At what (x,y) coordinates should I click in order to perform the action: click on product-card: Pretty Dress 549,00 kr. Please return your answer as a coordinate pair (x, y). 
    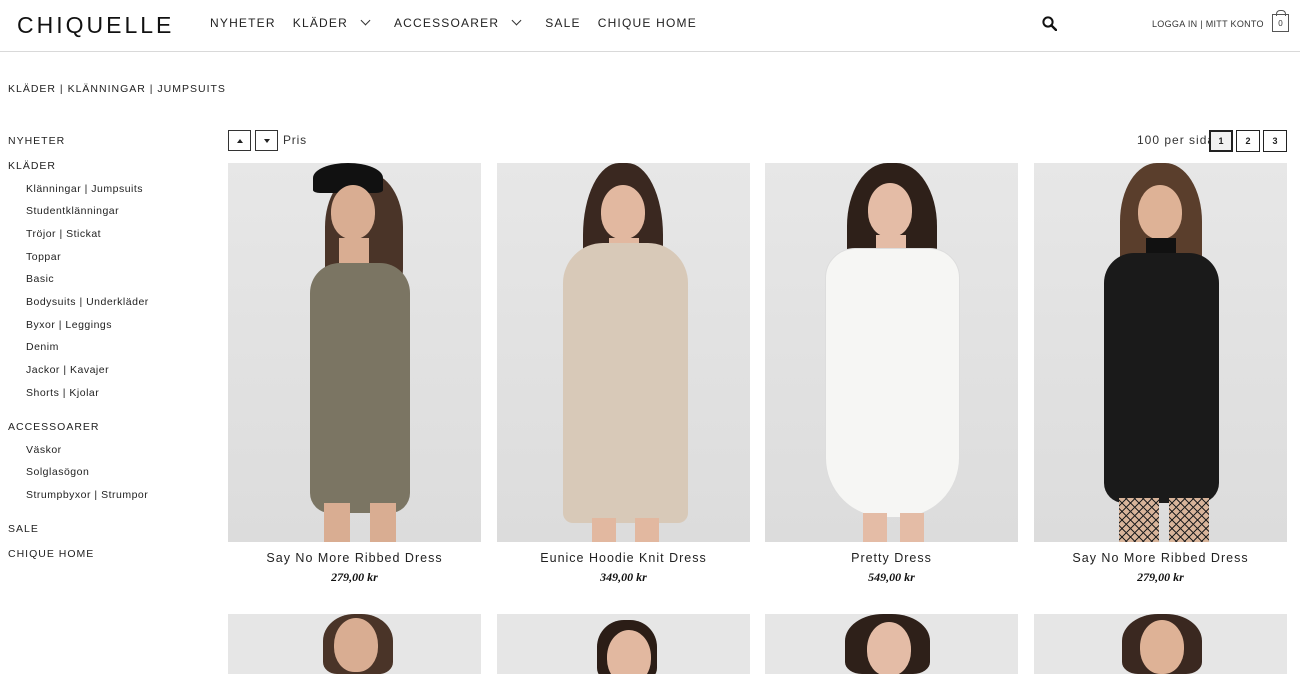
    Looking at the image, I should click on (891, 374).